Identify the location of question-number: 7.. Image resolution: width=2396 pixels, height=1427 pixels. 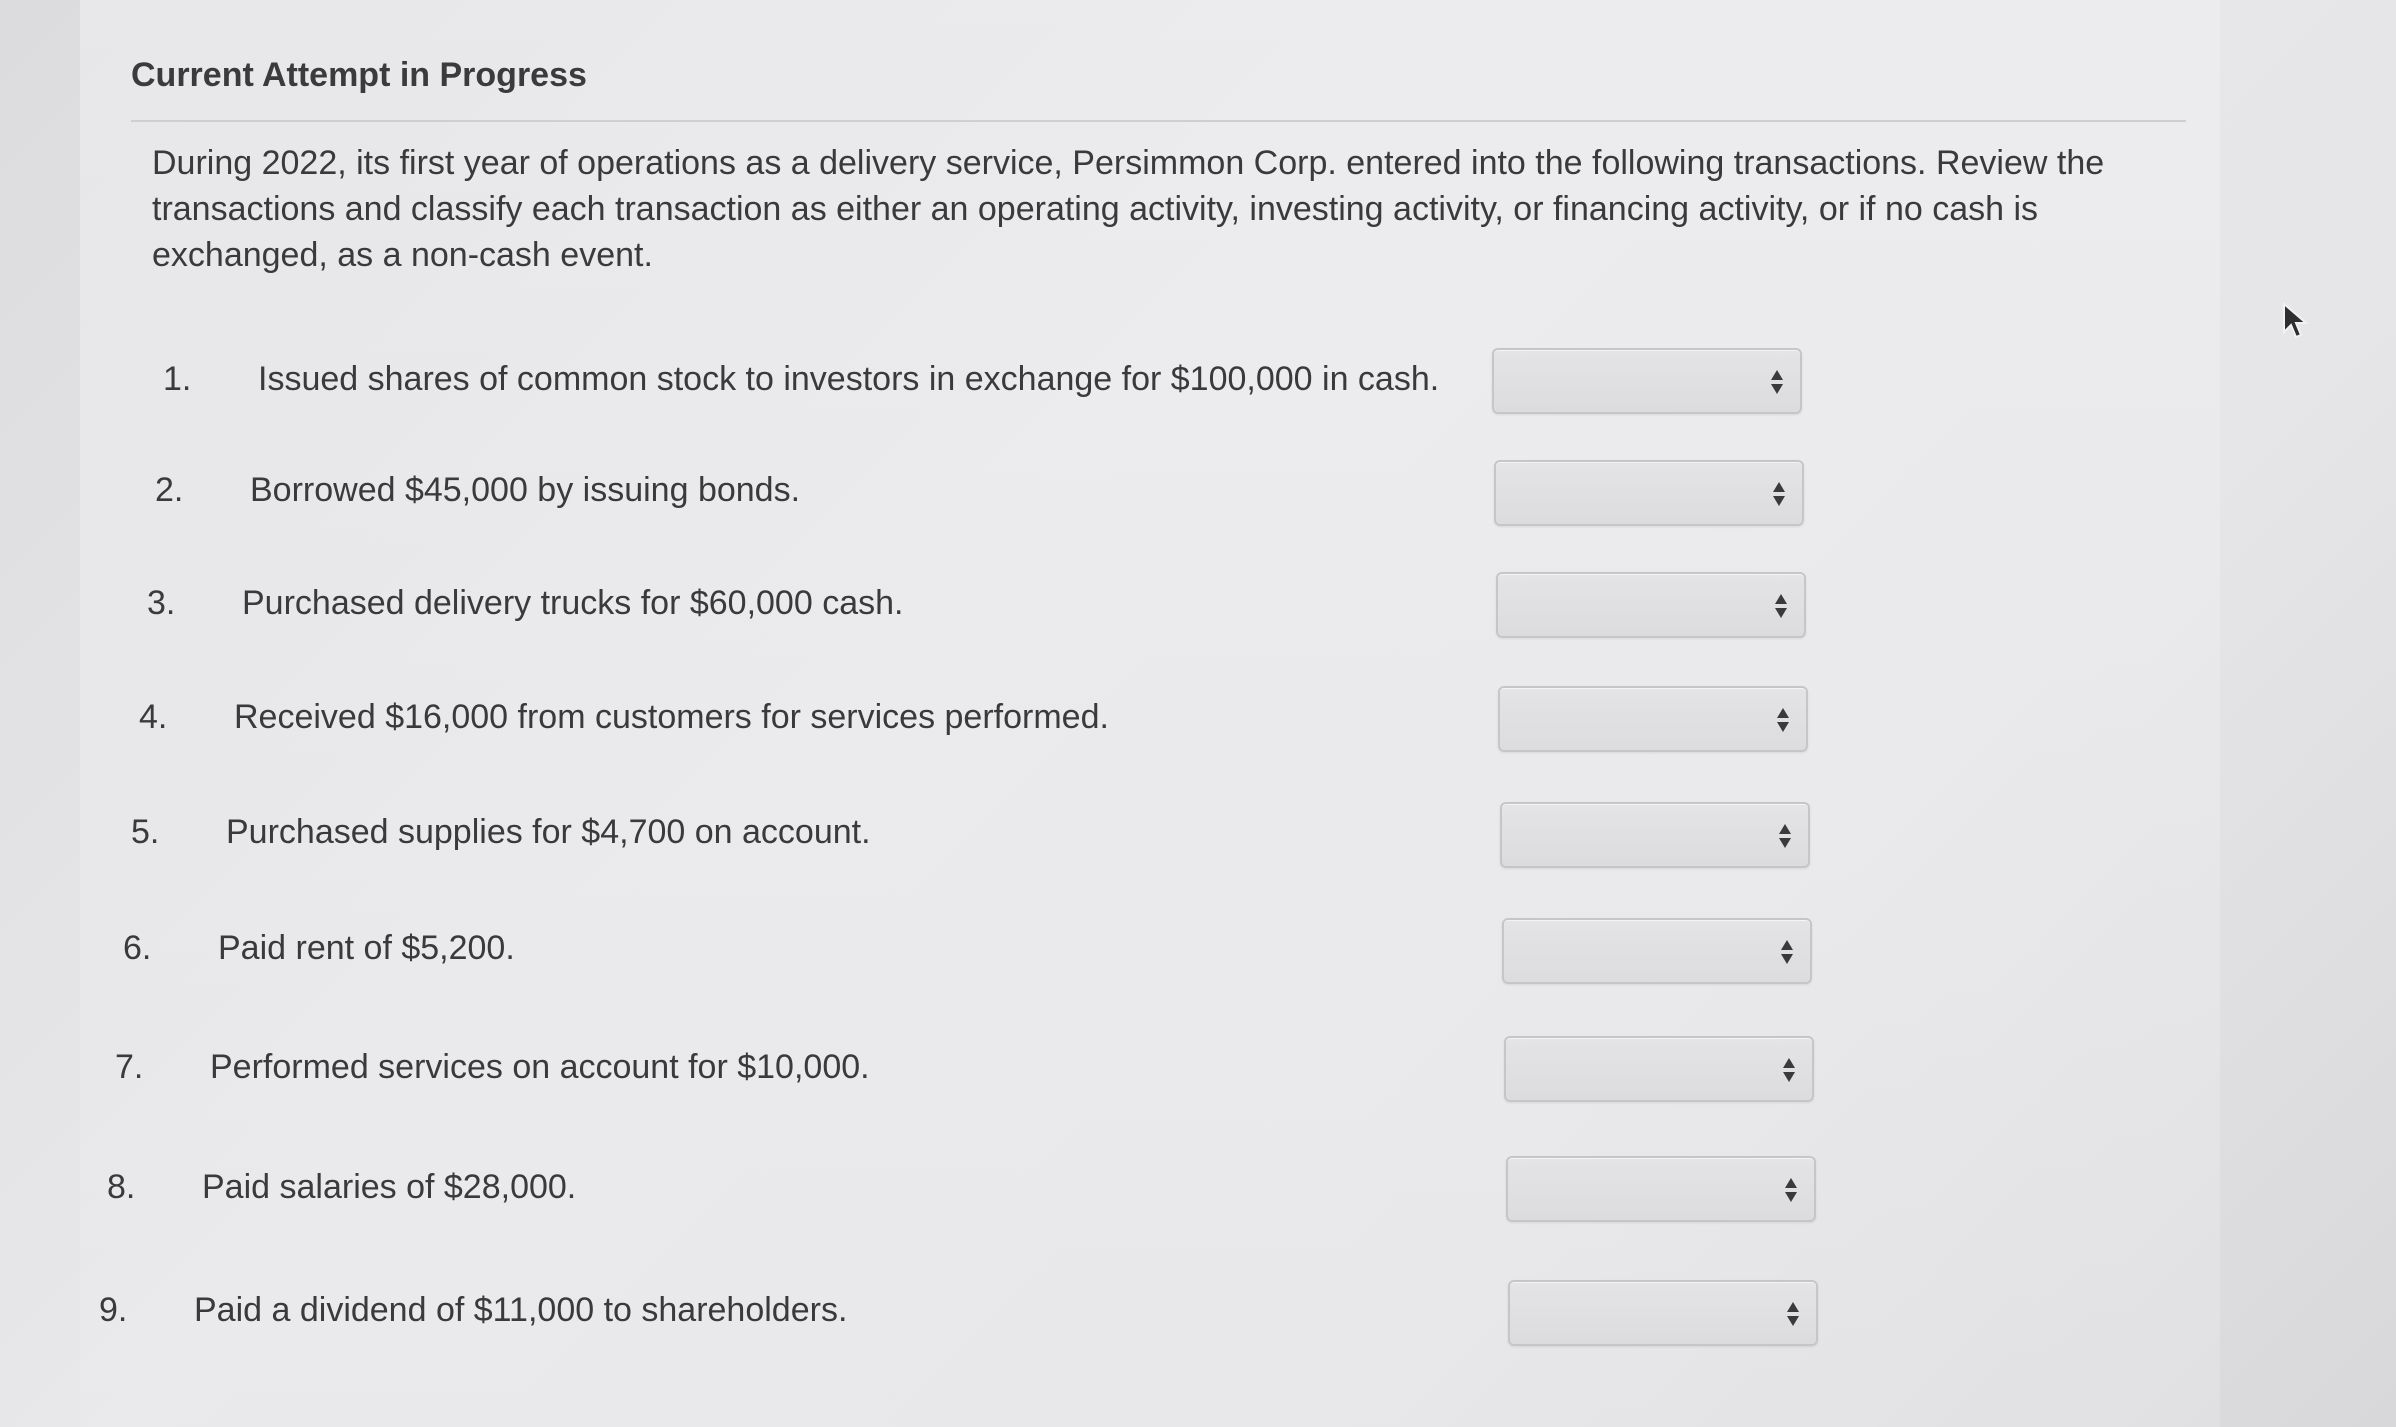
(129, 1067).